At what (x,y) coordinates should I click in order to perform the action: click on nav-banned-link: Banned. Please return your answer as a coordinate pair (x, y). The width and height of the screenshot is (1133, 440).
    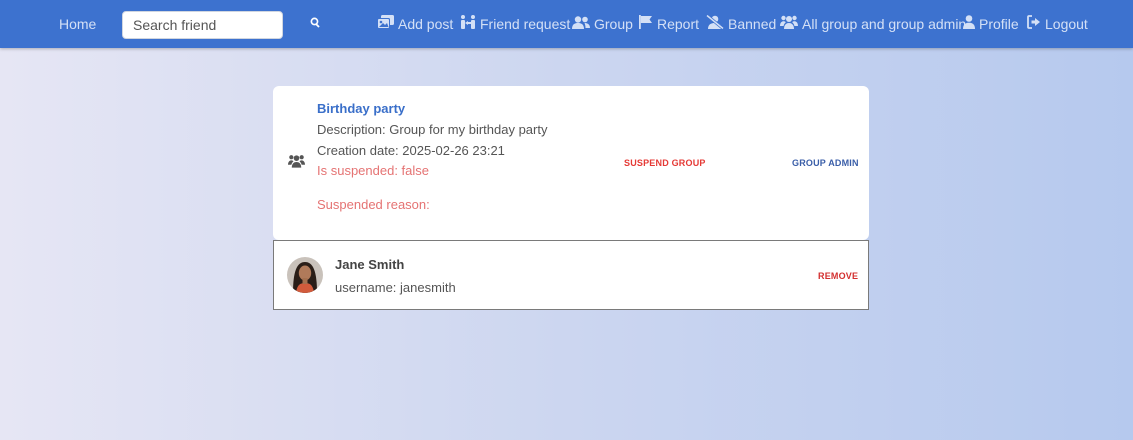
    Looking at the image, I should click on (741, 24).